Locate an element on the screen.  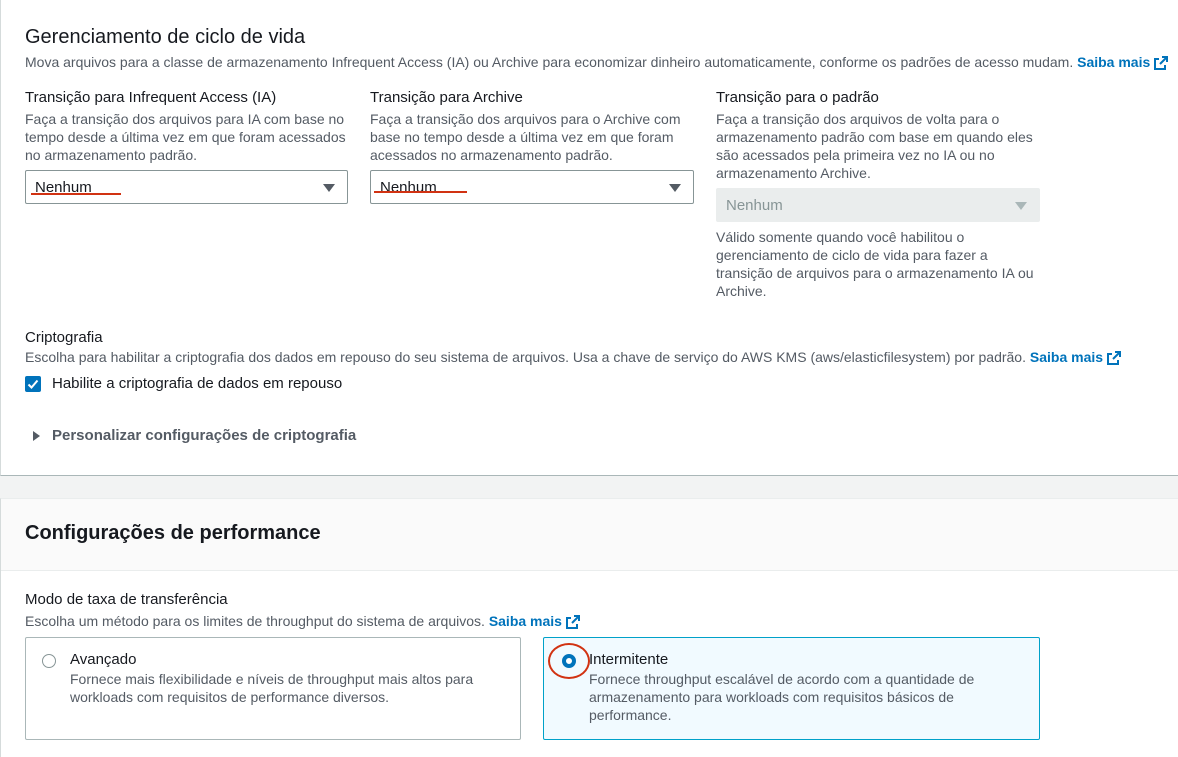
checkmark-icon is located at coordinates (33, 384).